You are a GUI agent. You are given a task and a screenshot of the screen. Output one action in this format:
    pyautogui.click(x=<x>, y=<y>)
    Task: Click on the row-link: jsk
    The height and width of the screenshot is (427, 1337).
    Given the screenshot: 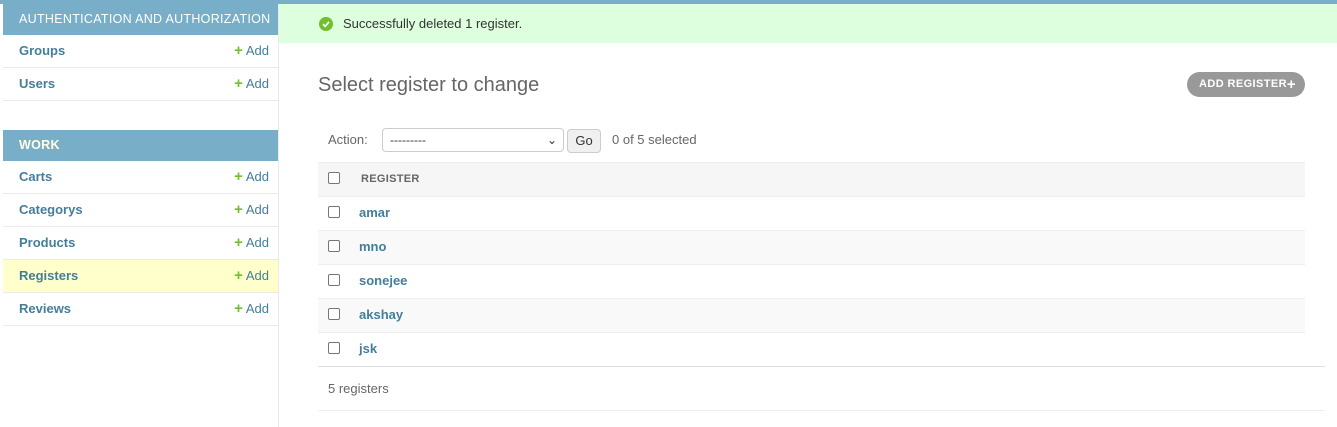 What is the action you would take?
    pyautogui.click(x=368, y=348)
    